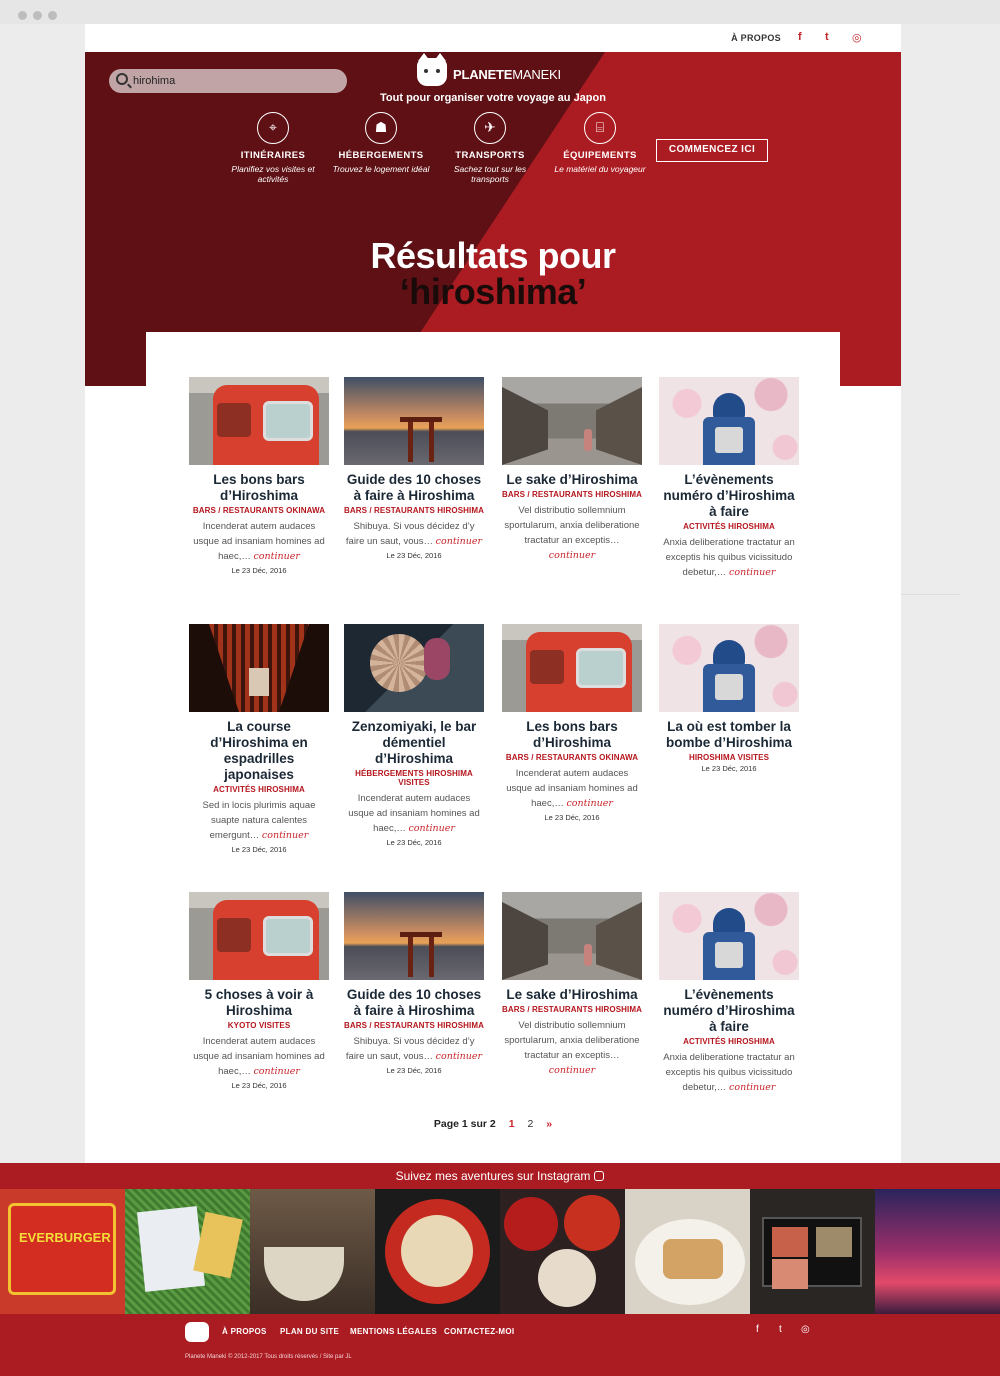 The image size is (1000, 1376). Describe the element at coordinates (492, 70) in the screenshot. I see `site-logo: PLANETEMANEKI` at that location.